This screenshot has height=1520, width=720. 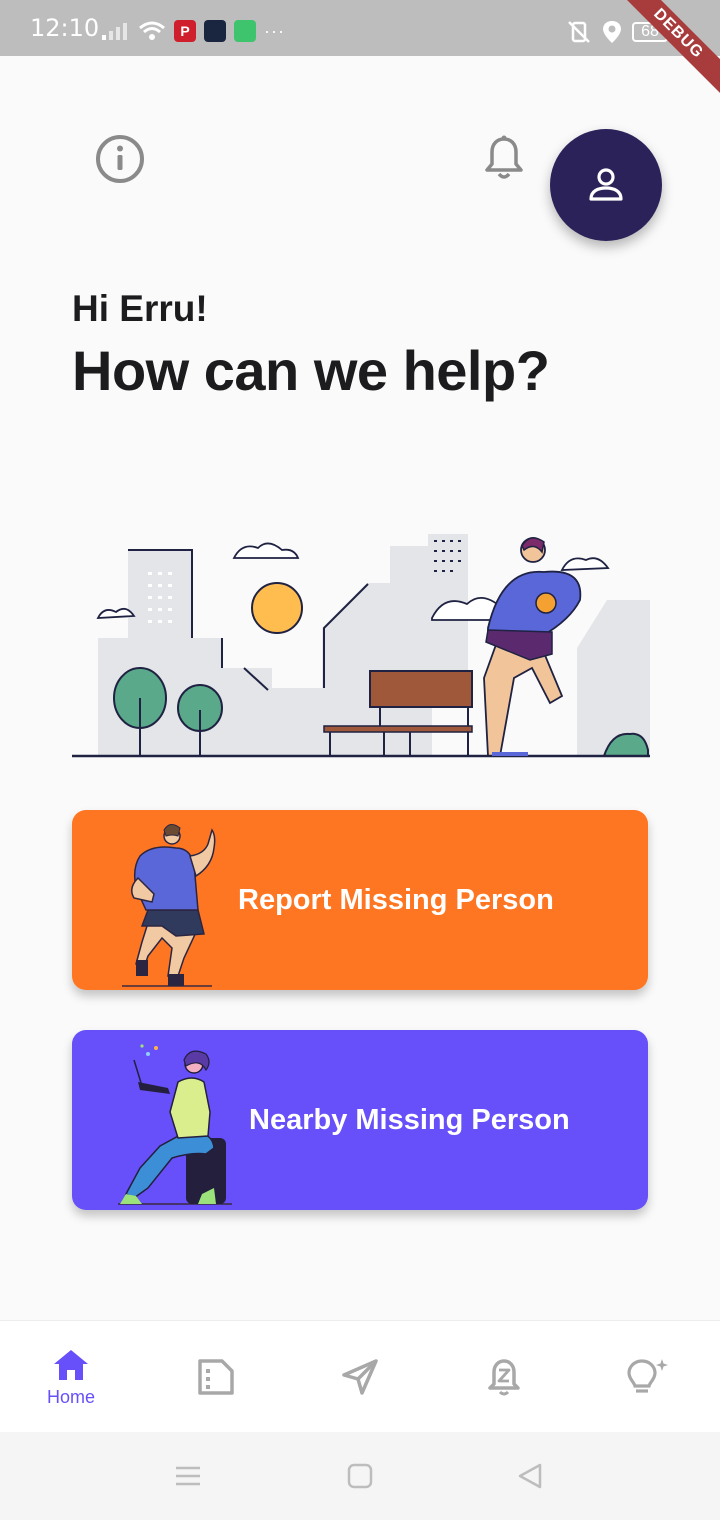 I want to click on recent-apps-icon, so click(x=188, y=1476).